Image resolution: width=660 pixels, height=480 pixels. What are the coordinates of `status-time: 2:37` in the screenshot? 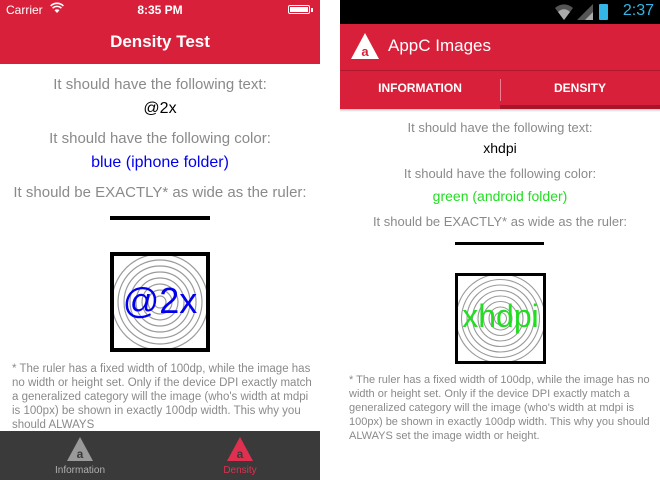 It's located at (638, 10).